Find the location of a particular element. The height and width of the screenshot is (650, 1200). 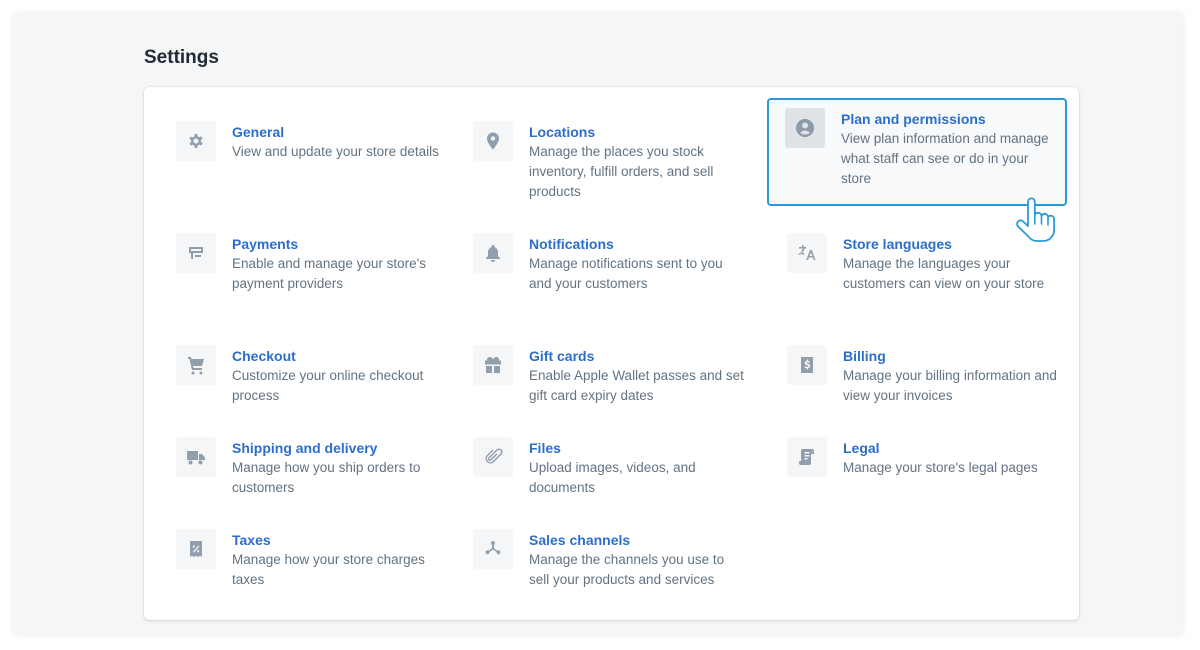

hand-pointer-icon is located at coordinates (1035, 219).